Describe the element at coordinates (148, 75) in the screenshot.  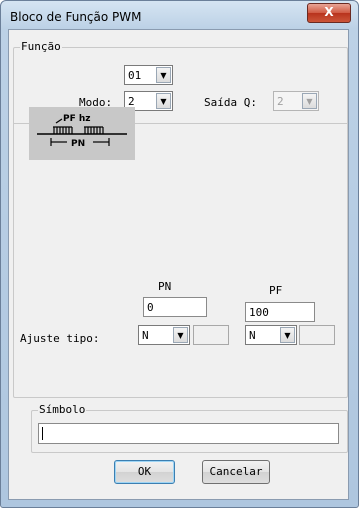
I see `function-number-select: 01 ▼` at that location.